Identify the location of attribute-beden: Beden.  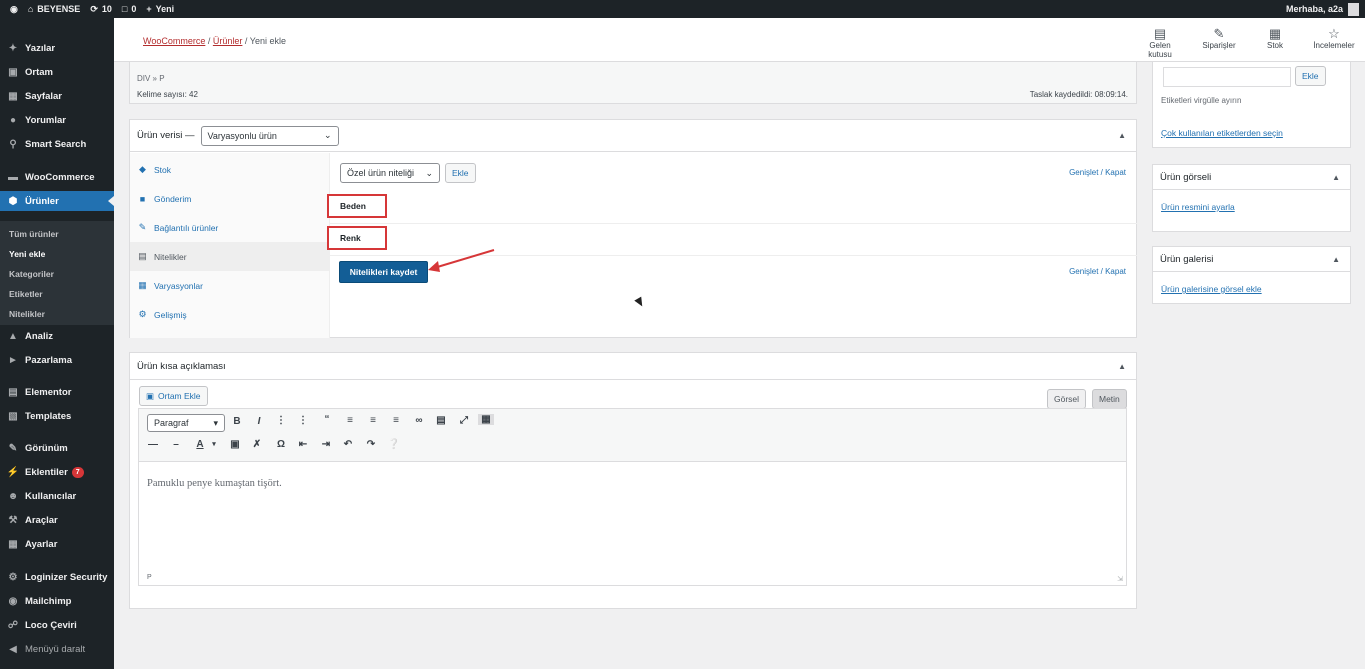
(357, 206).